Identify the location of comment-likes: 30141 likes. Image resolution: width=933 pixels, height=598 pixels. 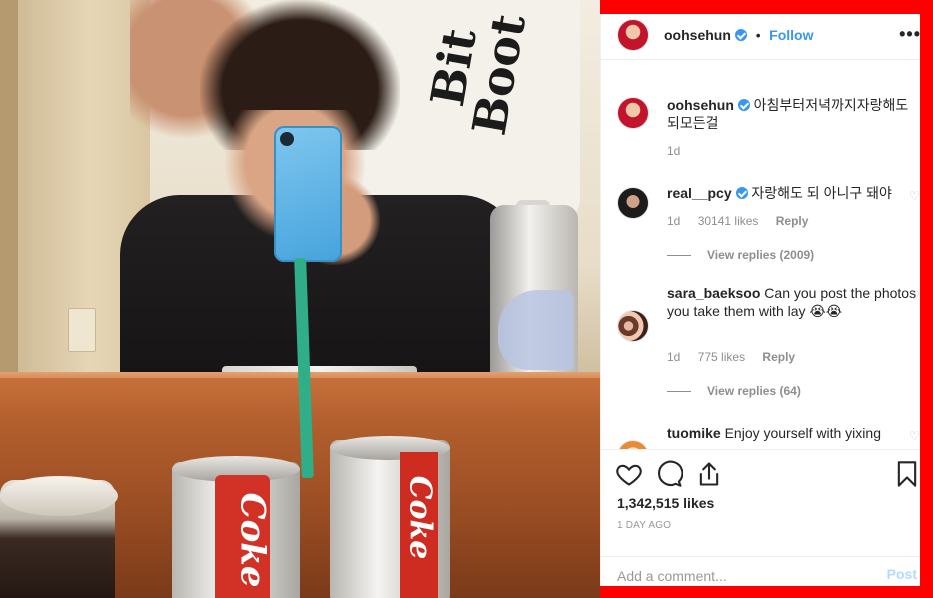
(728, 221).